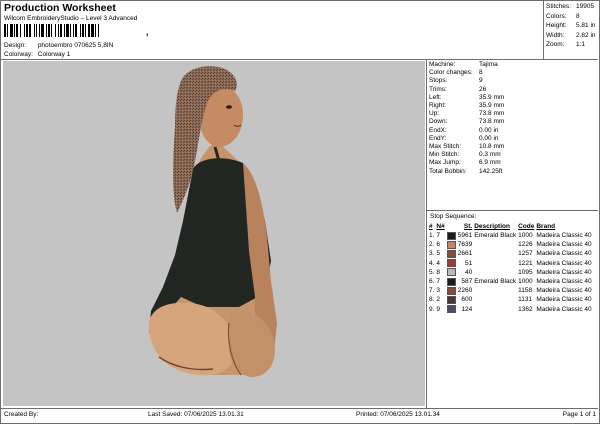 The height and width of the screenshot is (424, 600). Describe the element at coordinates (512, 210) in the screenshot. I see `machine-divider` at that location.